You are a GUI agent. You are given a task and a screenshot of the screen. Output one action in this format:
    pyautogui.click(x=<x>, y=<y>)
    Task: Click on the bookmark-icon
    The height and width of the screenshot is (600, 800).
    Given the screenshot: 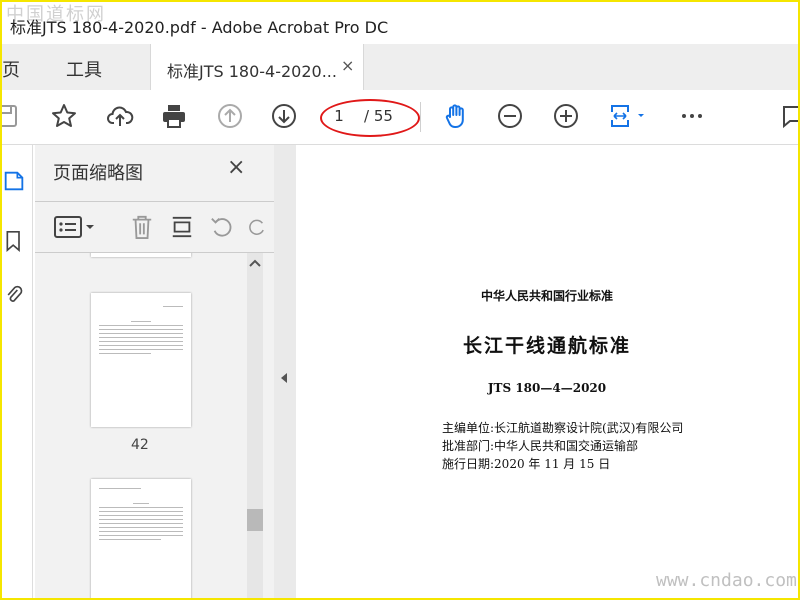 What is the action you would take?
    pyautogui.click(x=14, y=241)
    